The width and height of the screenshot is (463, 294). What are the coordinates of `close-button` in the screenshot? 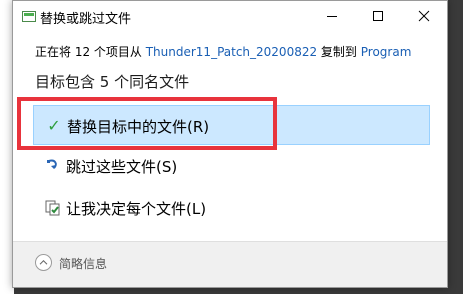 It's located at (424, 16).